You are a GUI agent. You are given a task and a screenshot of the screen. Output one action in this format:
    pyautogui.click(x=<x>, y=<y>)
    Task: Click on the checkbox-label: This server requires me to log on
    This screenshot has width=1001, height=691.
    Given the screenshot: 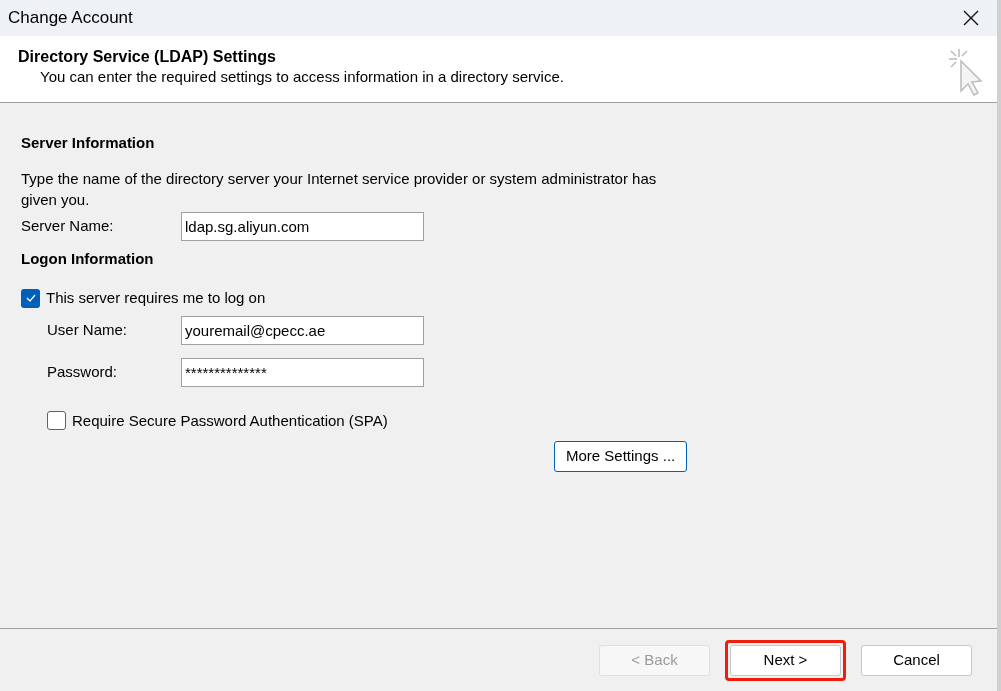 What is the action you would take?
    pyautogui.click(x=156, y=298)
    